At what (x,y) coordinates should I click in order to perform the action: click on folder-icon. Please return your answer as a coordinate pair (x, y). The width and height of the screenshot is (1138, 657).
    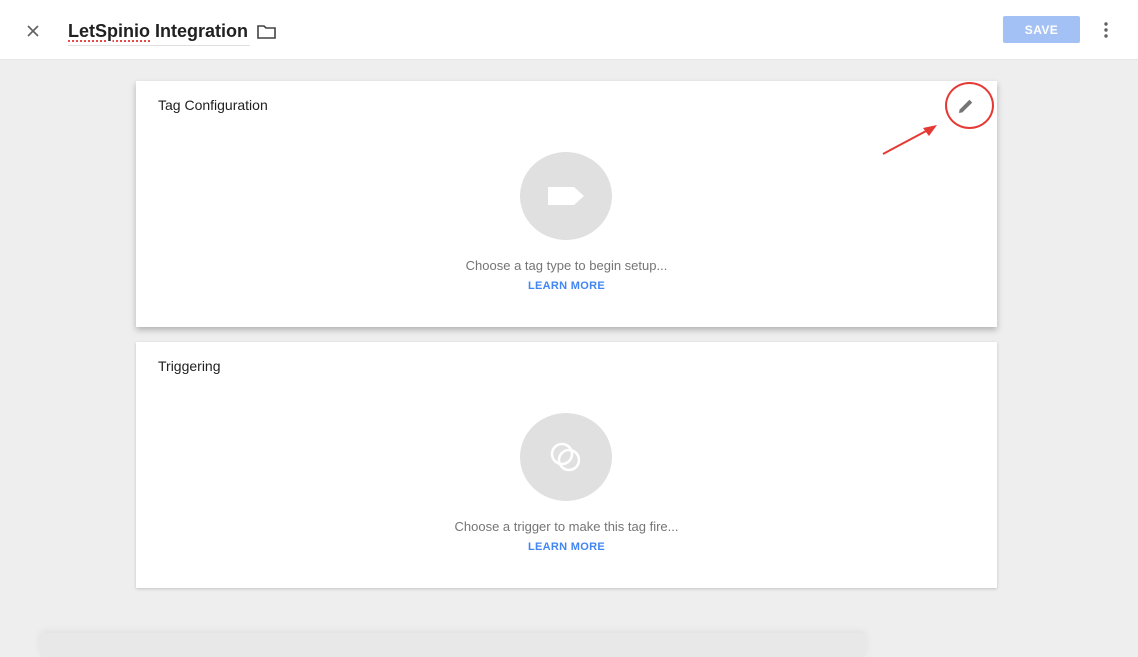
    Looking at the image, I should click on (267, 32).